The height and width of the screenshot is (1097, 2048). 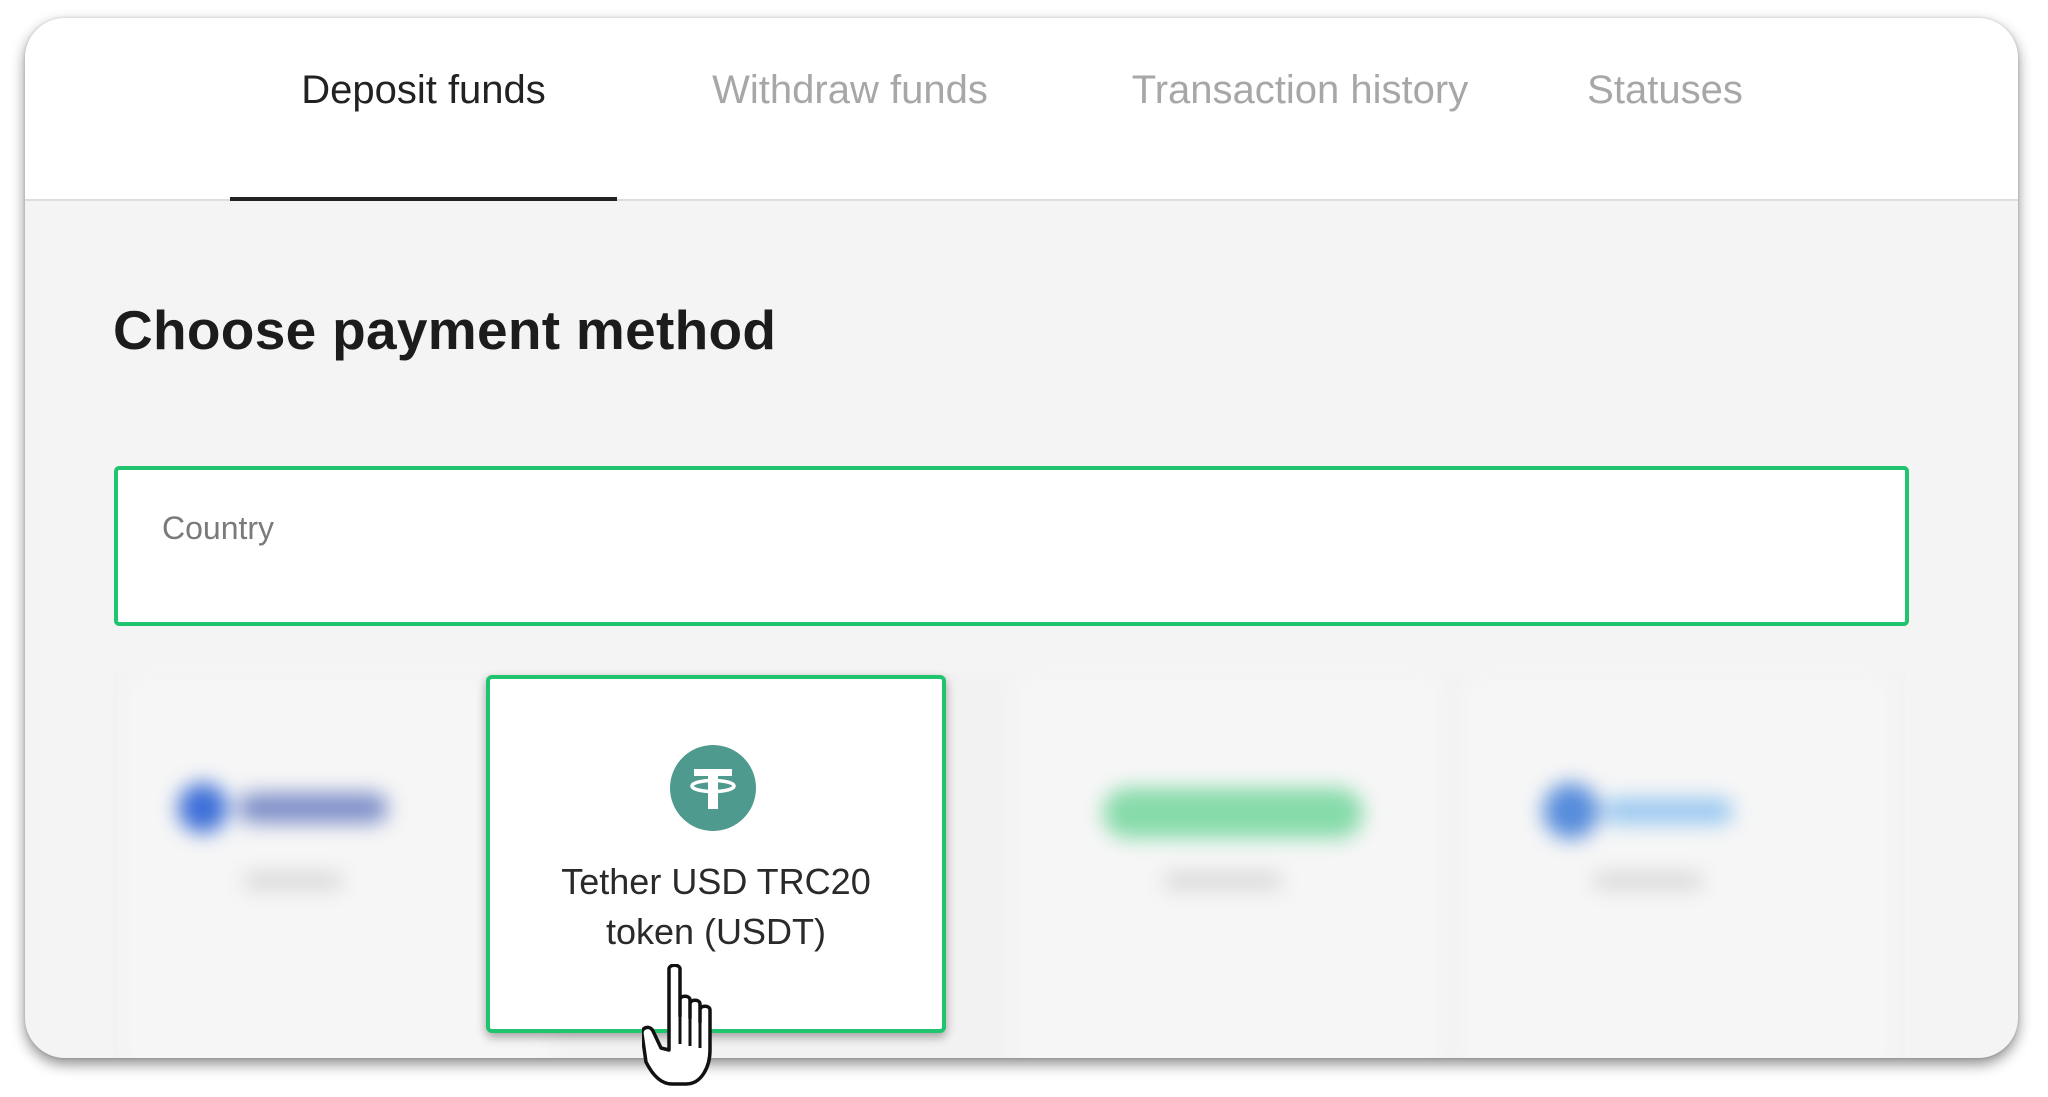 I want to click on hand-pointer-icon, so click(x=677, y=1025).